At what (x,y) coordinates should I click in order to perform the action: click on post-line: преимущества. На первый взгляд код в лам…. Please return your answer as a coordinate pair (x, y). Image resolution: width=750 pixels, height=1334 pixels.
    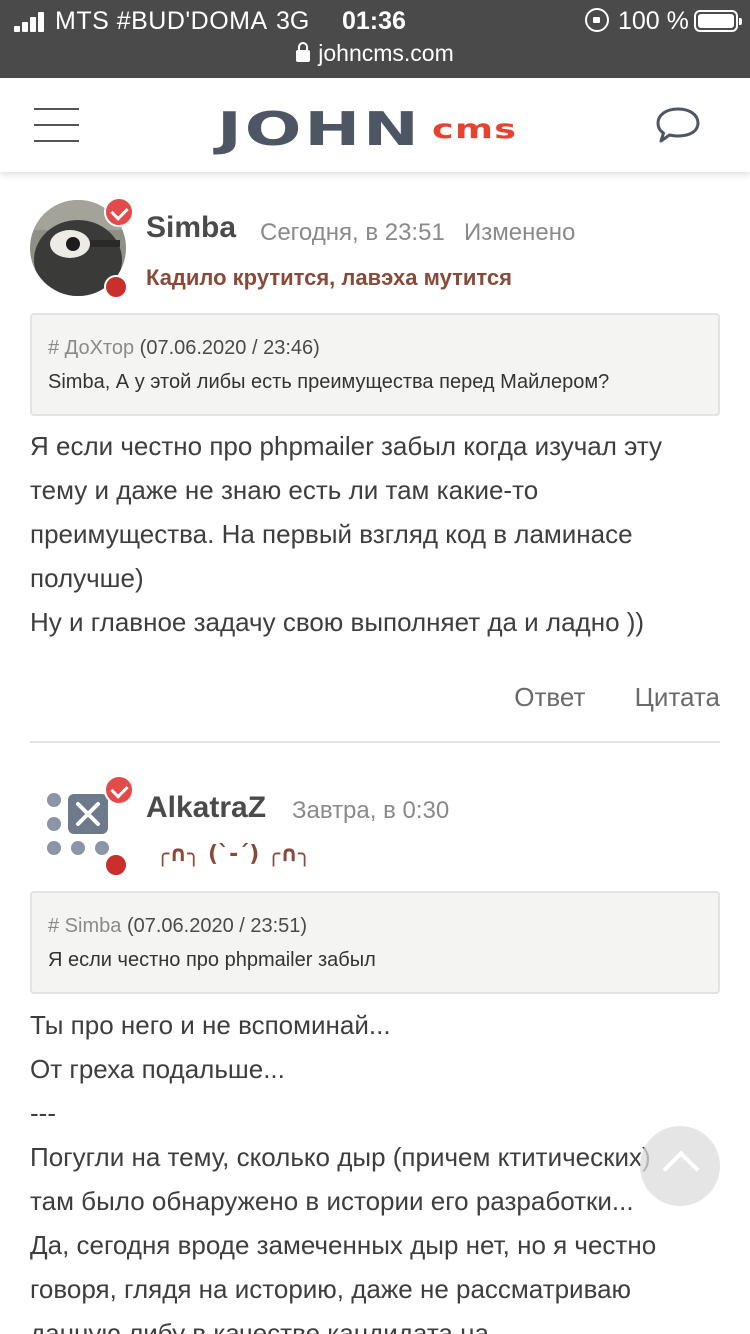
    Looking at the image, I should click on (331, 534).